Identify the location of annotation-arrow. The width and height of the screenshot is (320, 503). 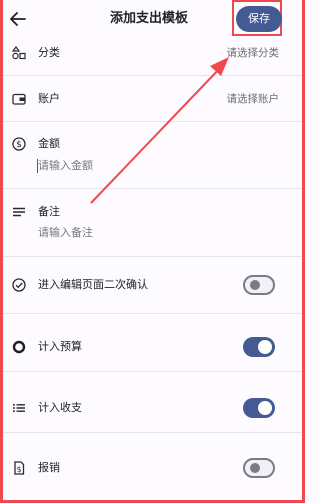
(159, 130).